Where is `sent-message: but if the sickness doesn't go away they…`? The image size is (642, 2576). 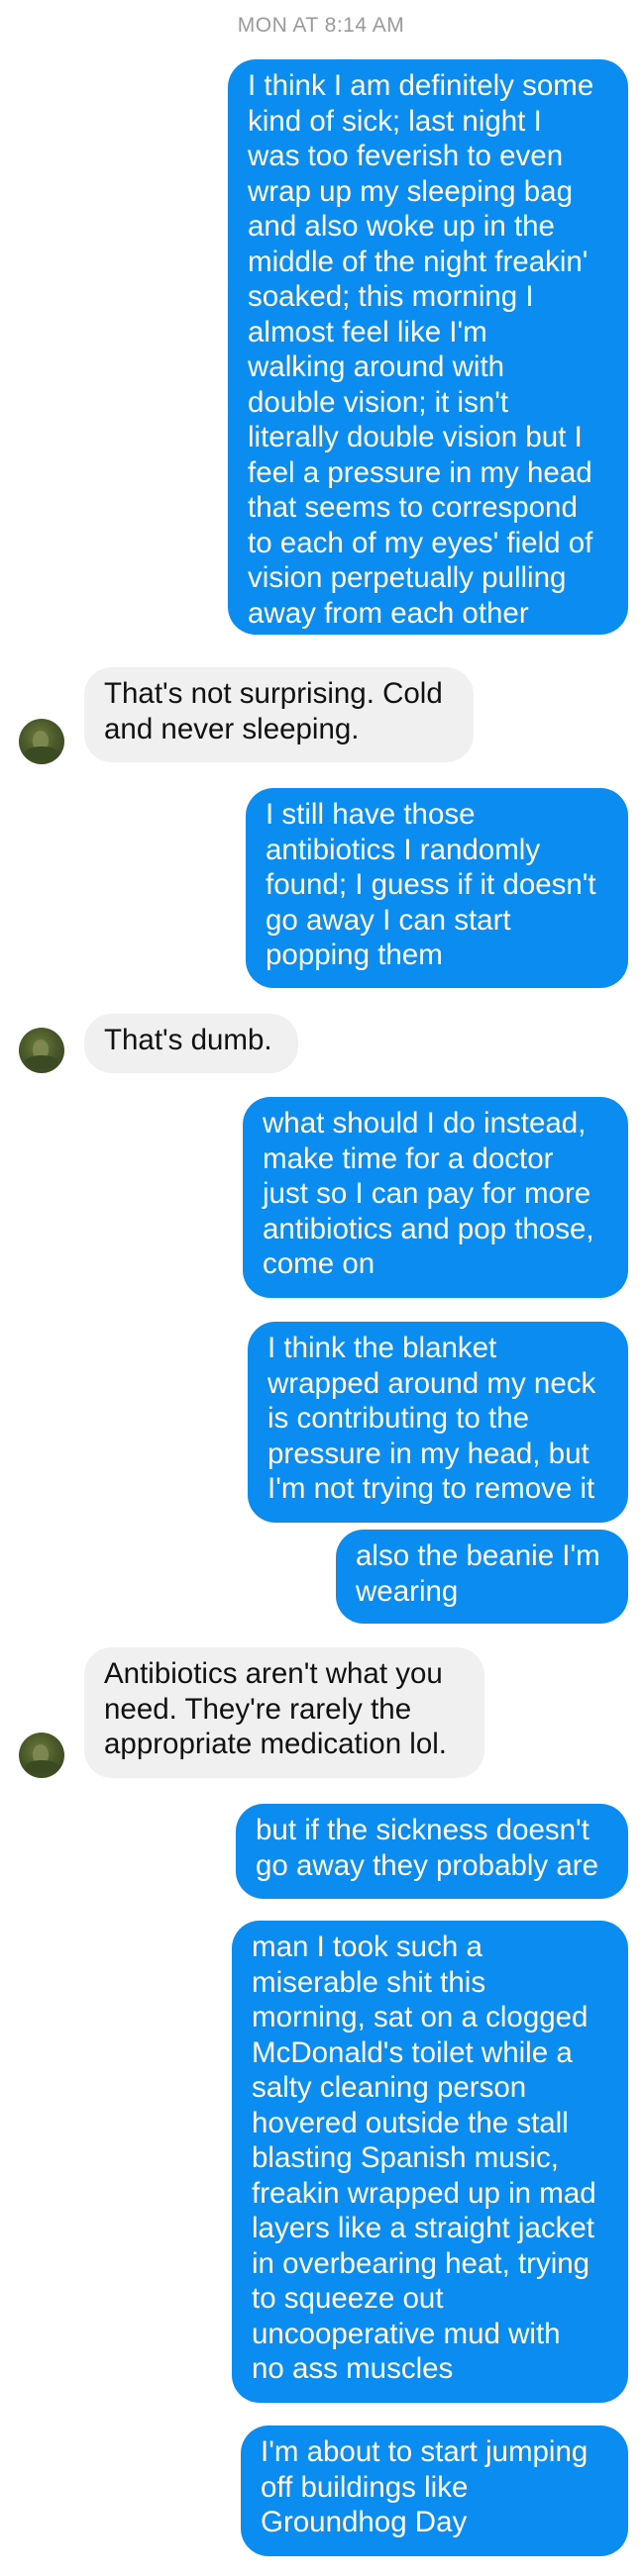
sent-message: but if the sickness doesn't go away they… is located at coordinates (432, 1851).